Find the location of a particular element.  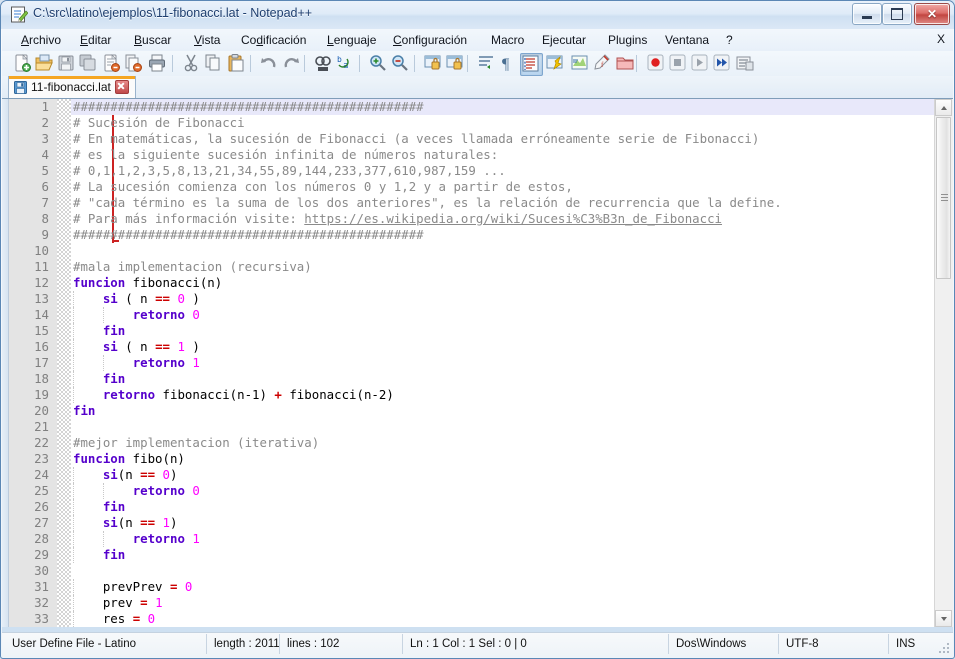

code-line: si(n == 0) is located at coordinates (502, 475).